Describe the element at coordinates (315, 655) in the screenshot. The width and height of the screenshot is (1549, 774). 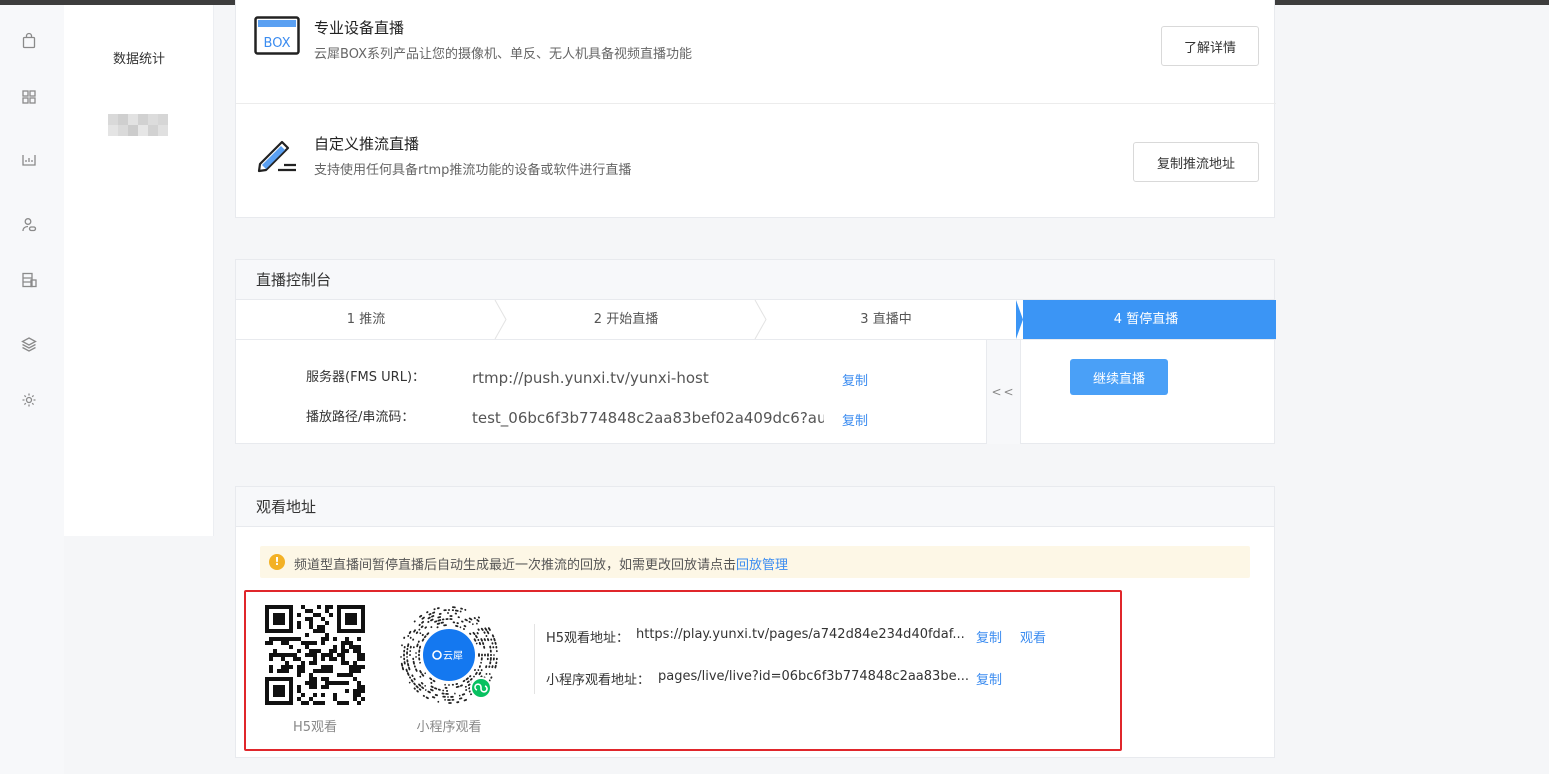
I see `h5-qr-code` at that location.